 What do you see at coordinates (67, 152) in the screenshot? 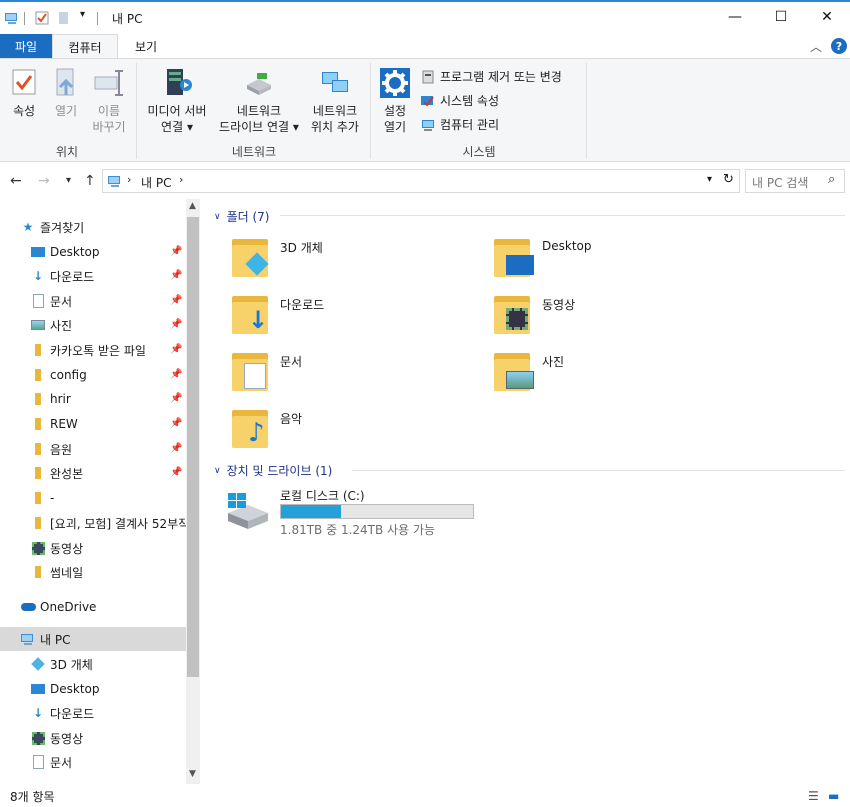
I see `location-group-label: 위치` at bounding box center [67, 152].